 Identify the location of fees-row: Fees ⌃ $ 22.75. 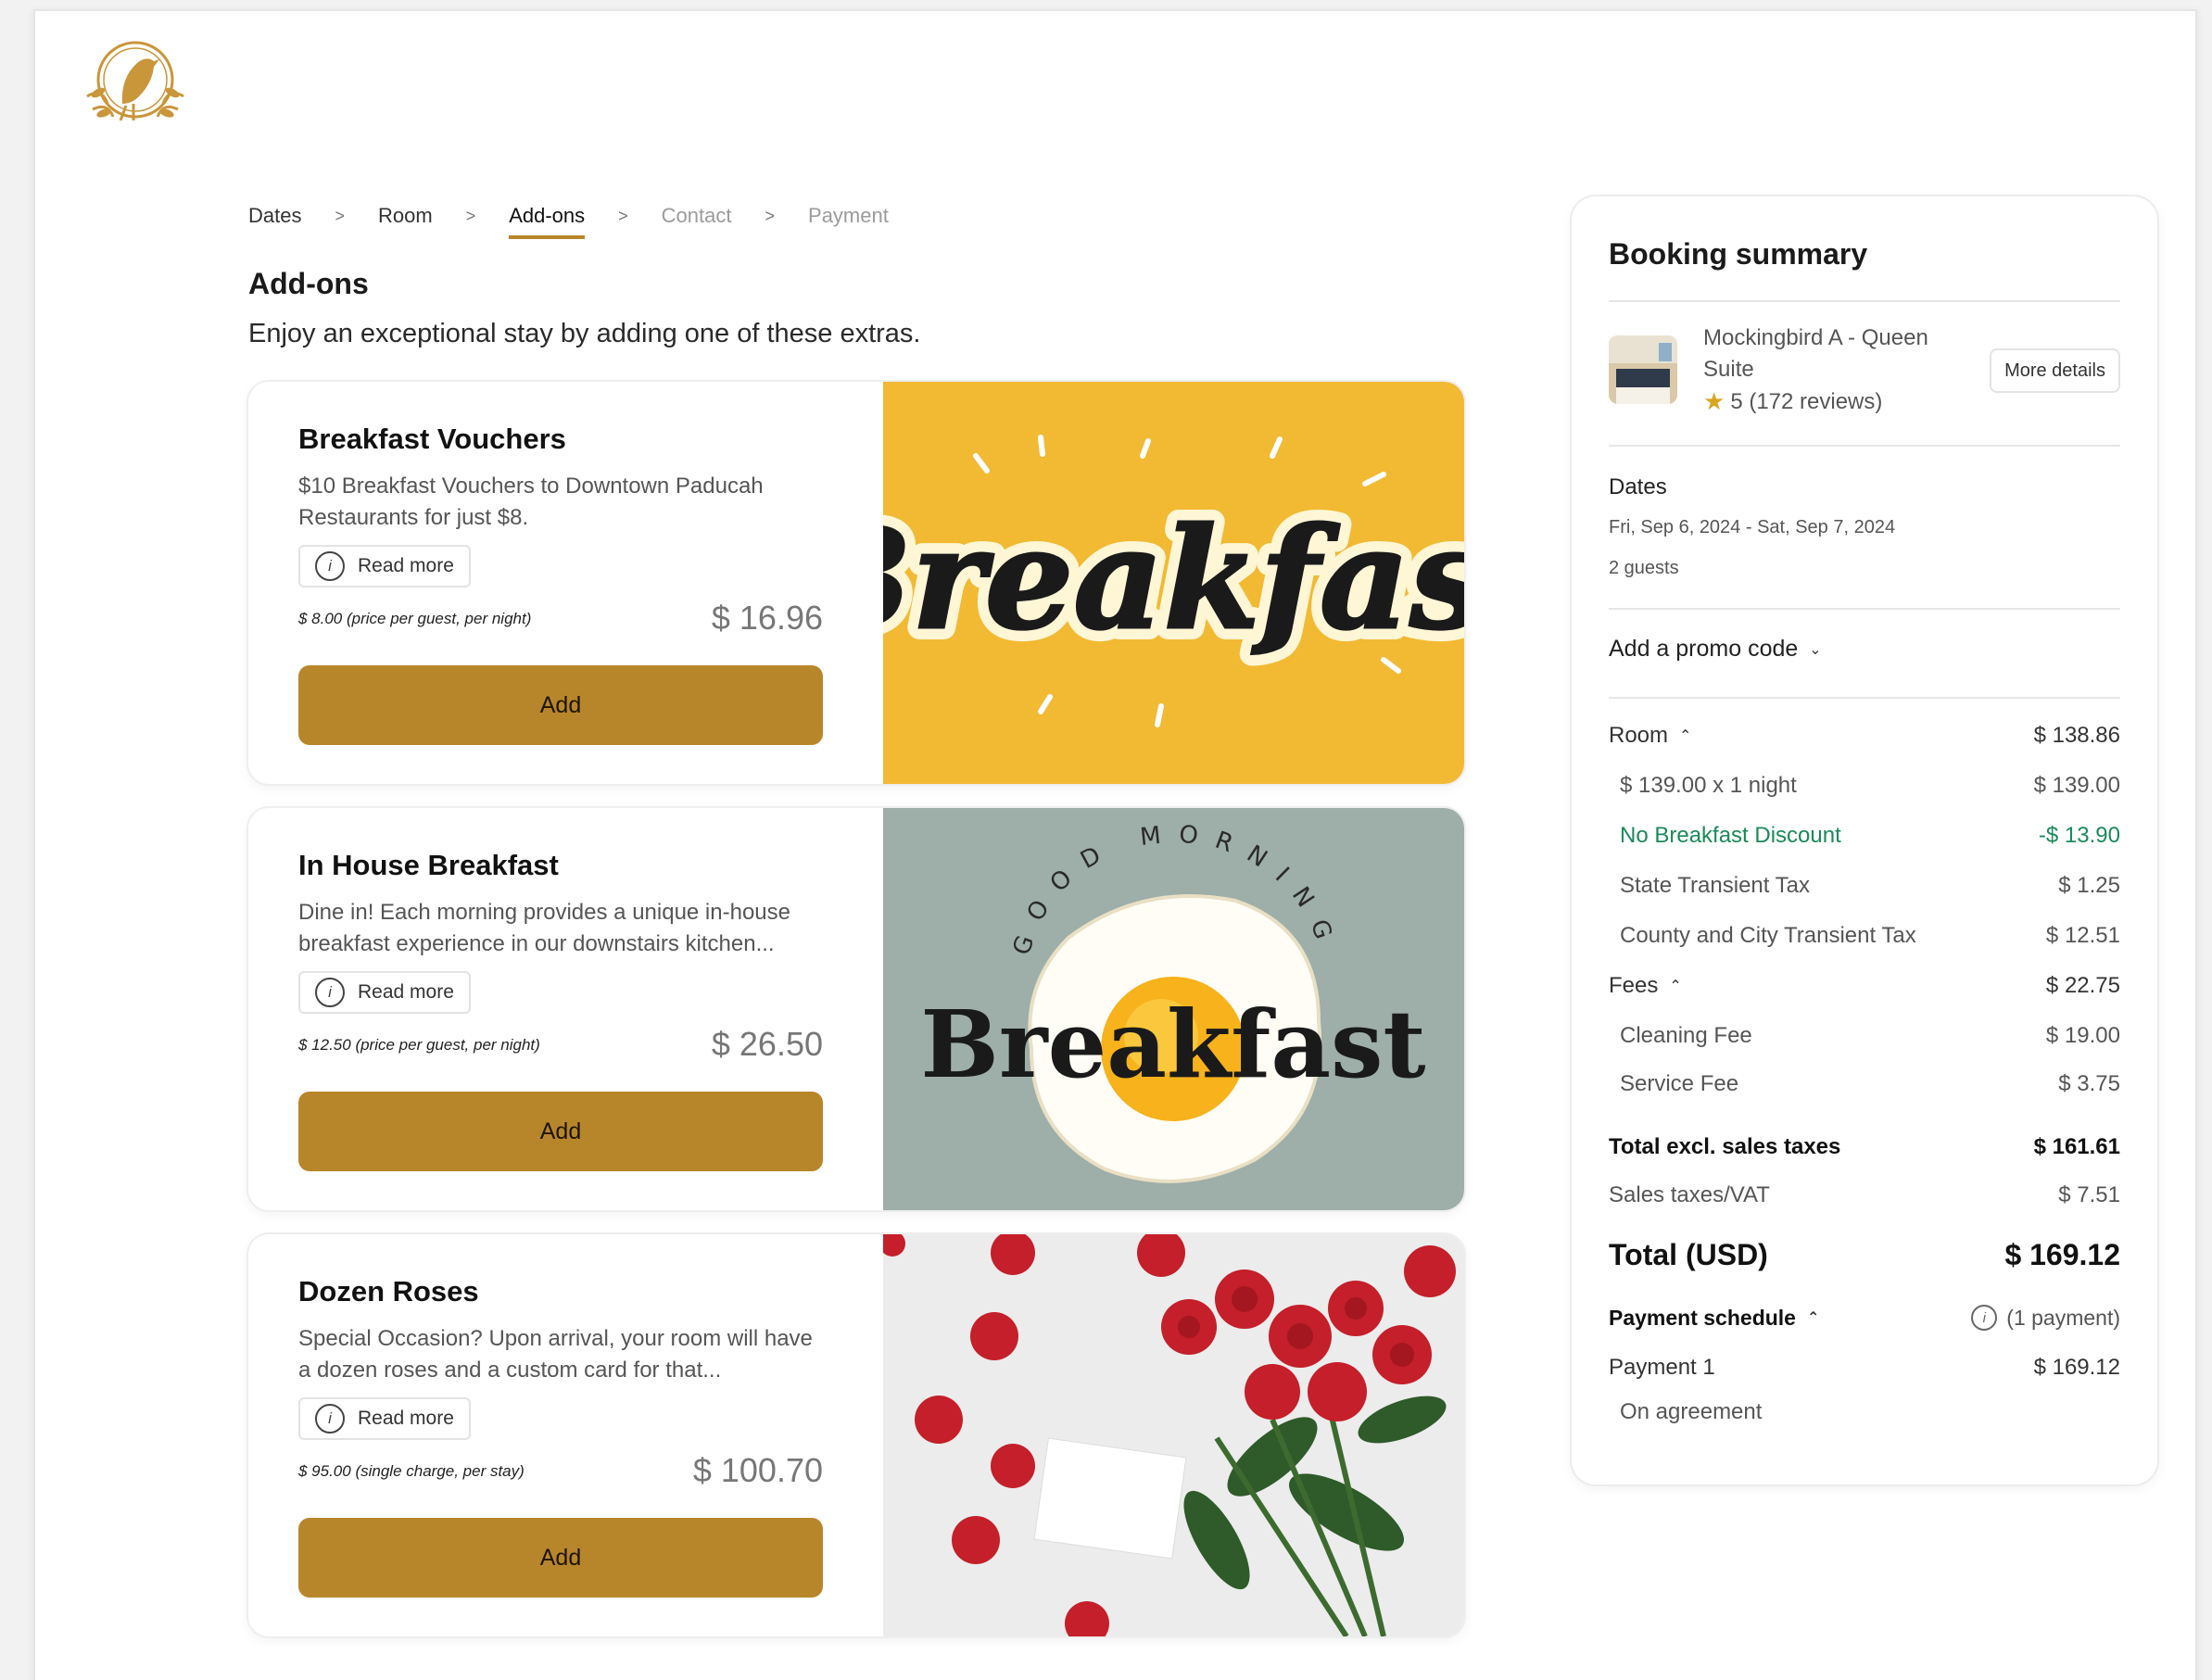
(1864, 986).